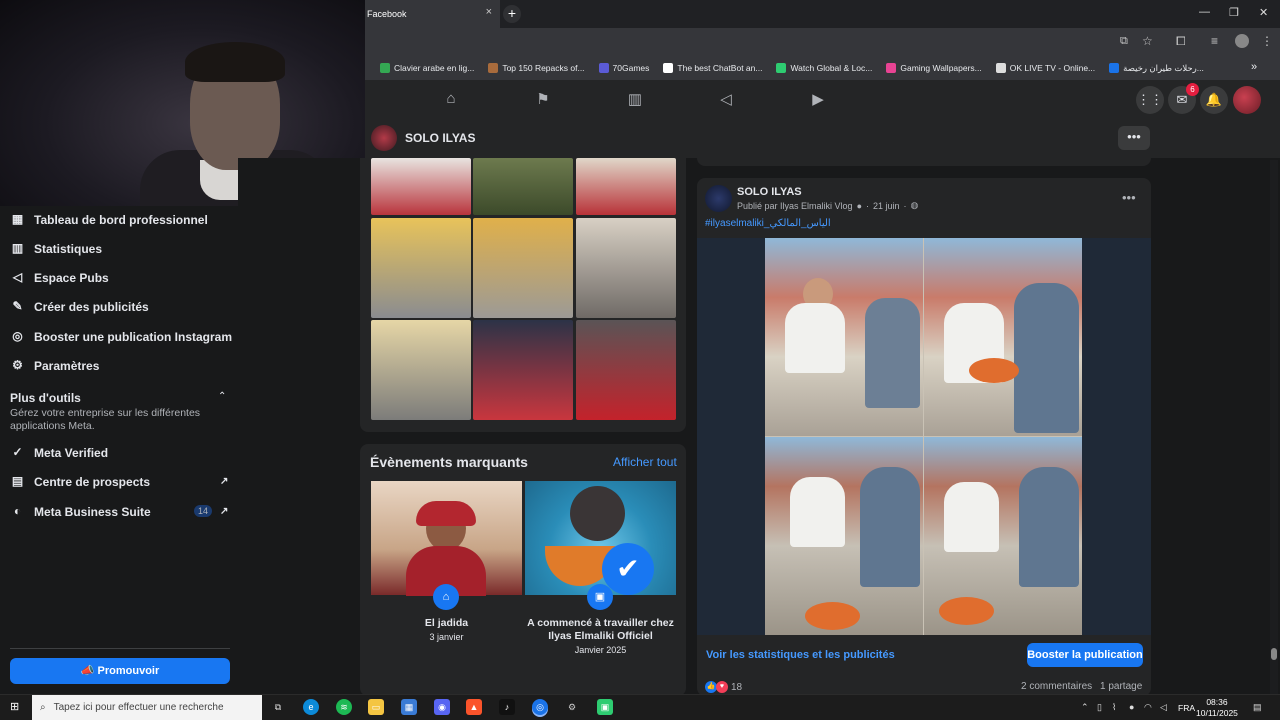 The image size is (1280, 720). Describe the element at coordinates (543, 100) in the screenshot. I see `flag-icon: ⚑` at that location.